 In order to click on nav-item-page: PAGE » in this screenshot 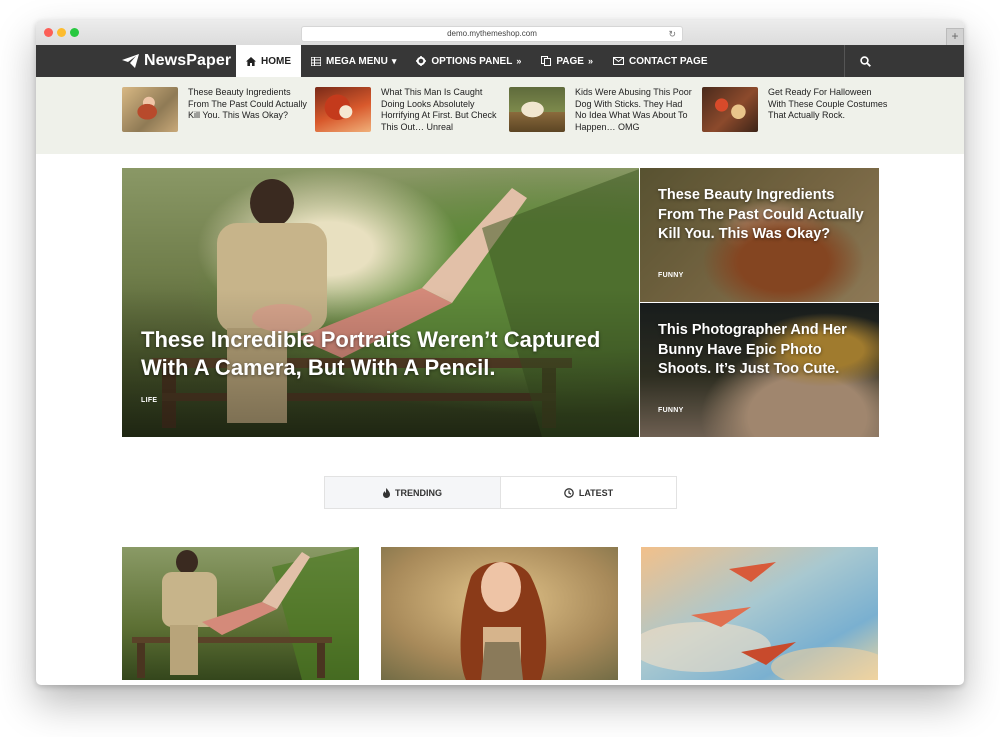, I will do `click(567, 61)`.